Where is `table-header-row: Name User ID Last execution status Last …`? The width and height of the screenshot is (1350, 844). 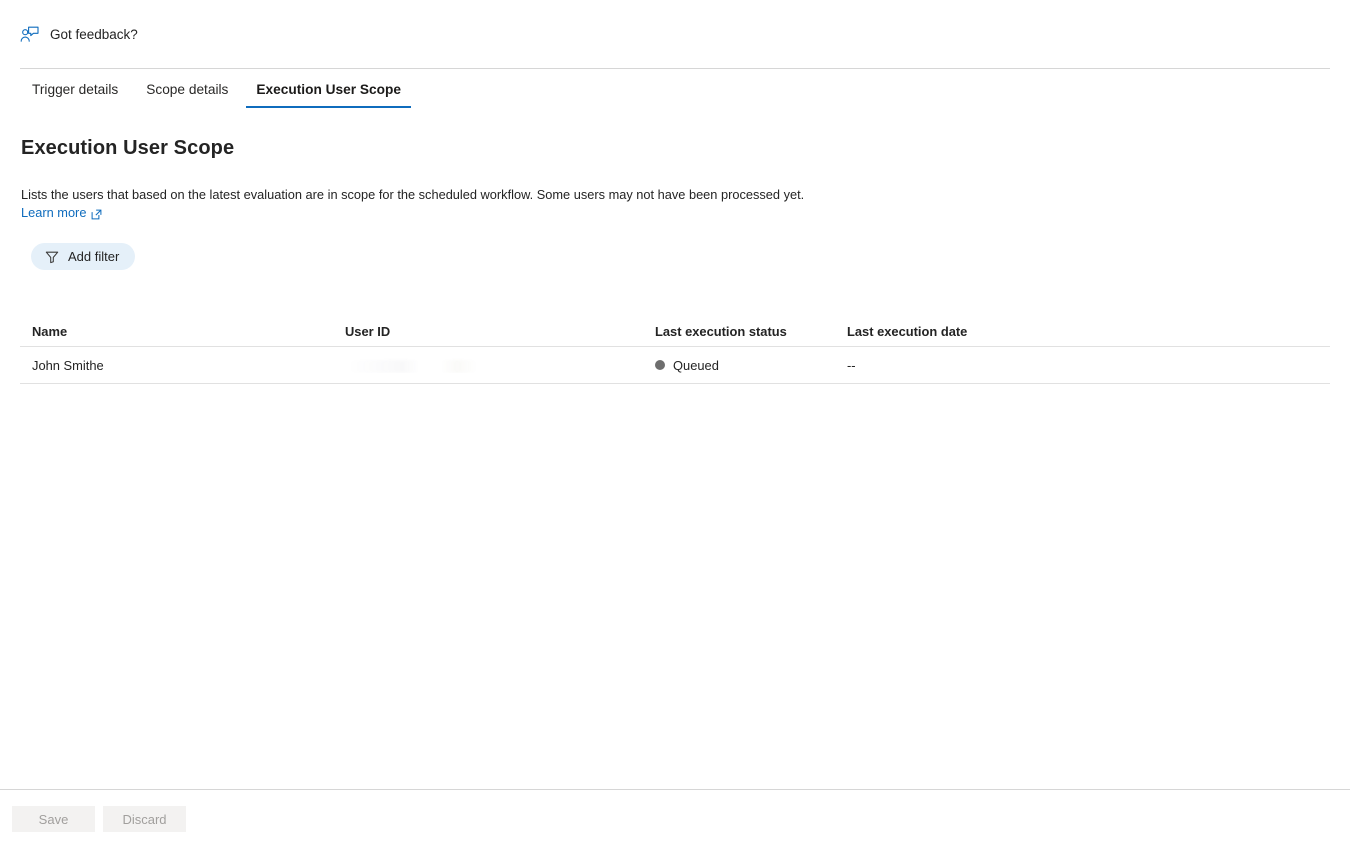
table-header-row: Name User ID Last execution status Last … is located at coordinates (675, 331).